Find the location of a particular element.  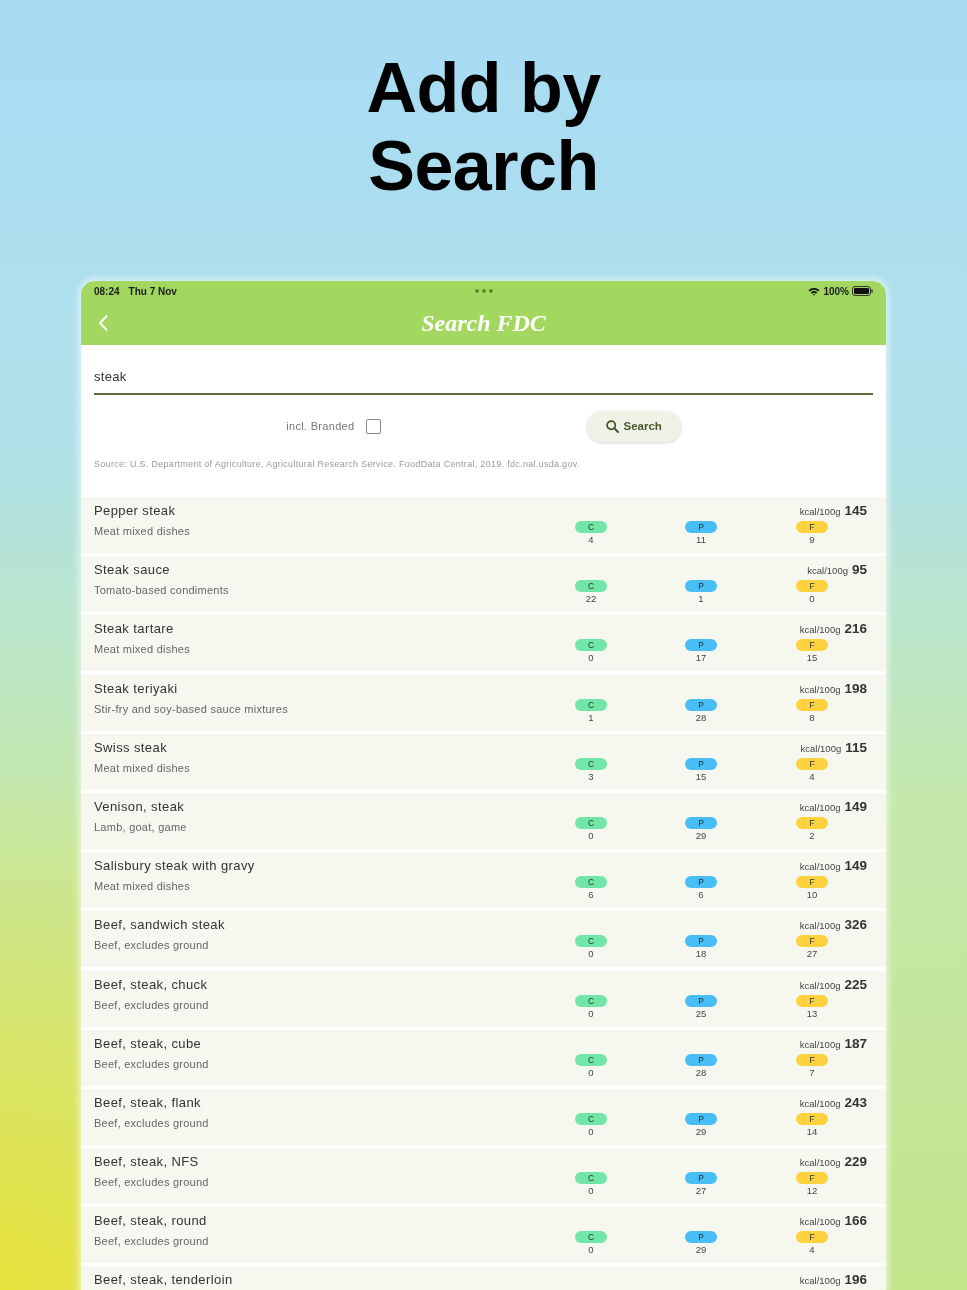

food-category: Tomato-based condiments is located at coordinates (161, 590).